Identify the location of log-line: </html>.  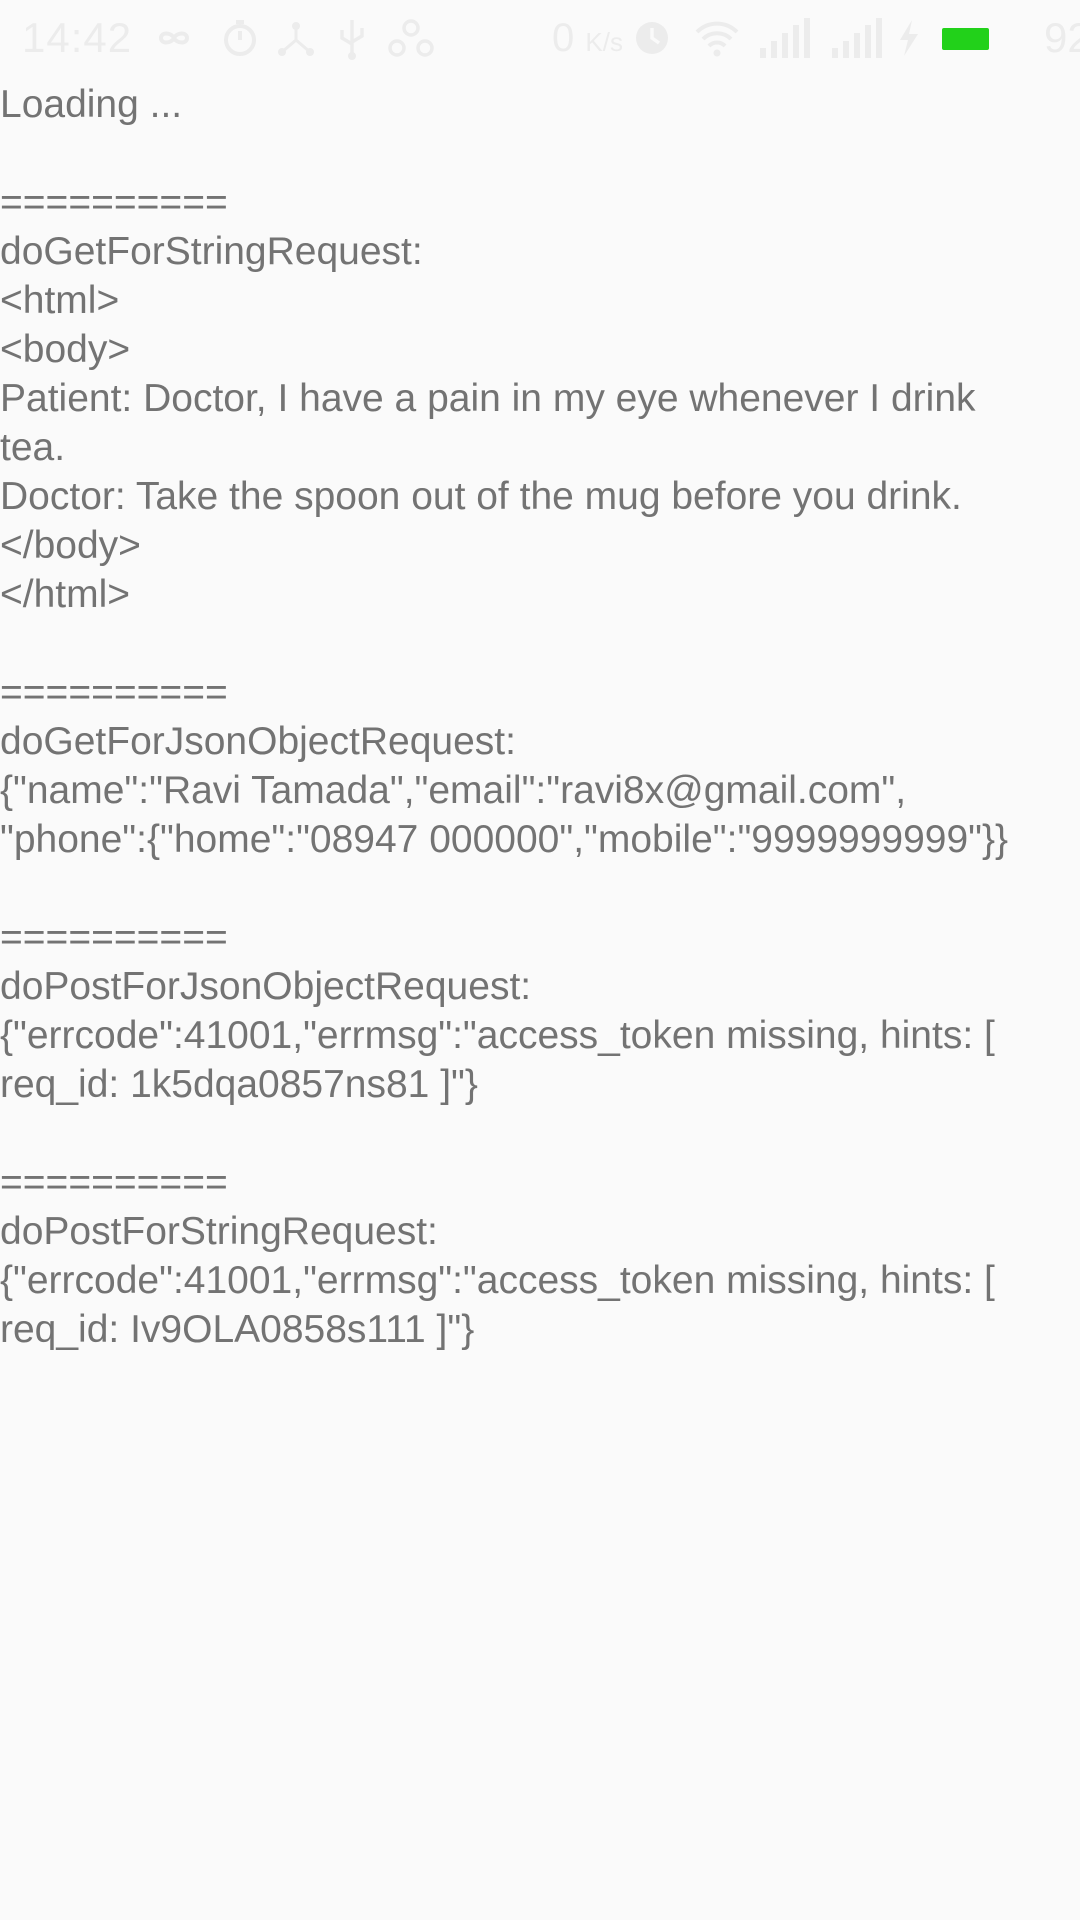
(65, 594).